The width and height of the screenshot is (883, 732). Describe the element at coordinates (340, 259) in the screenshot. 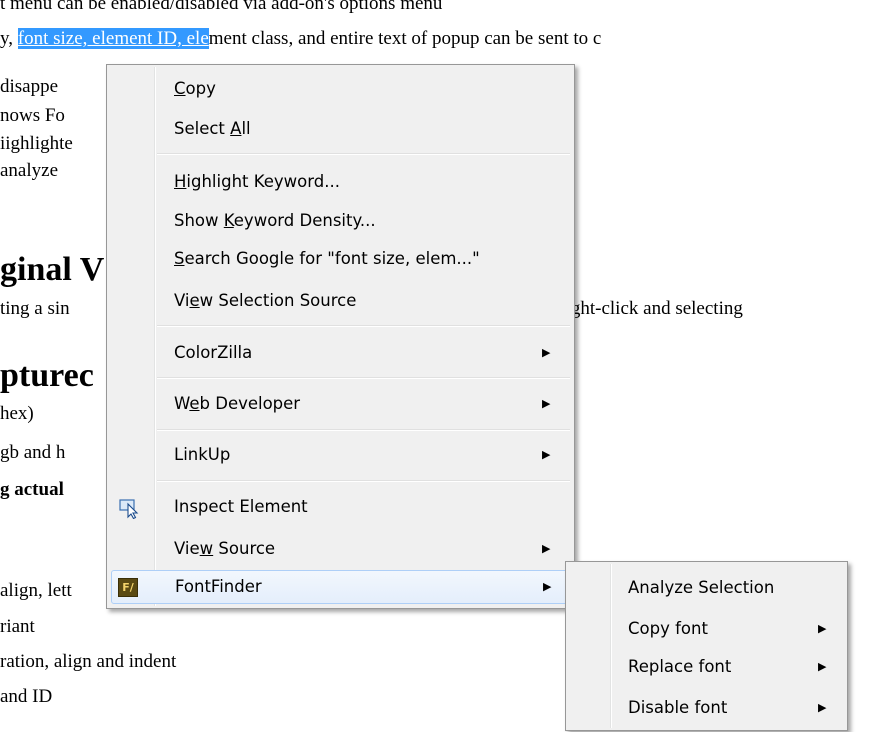

I see `menu-item-search-google: Search Google for "font size, elem..."` at that location.